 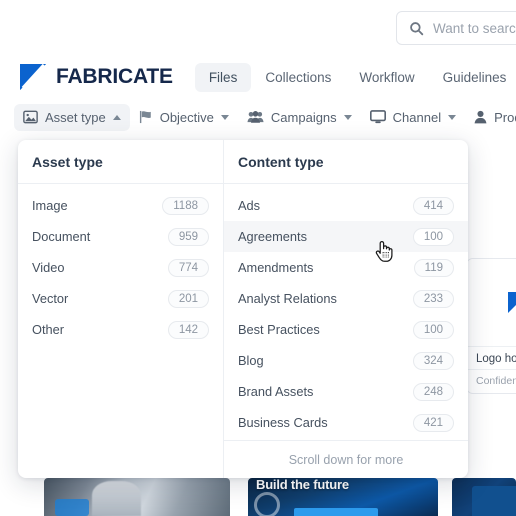 What do you see at coordinates (114, 76) in the screenshot?
I see `brand-name: FABRICATE` at bounding box center [114, 76].